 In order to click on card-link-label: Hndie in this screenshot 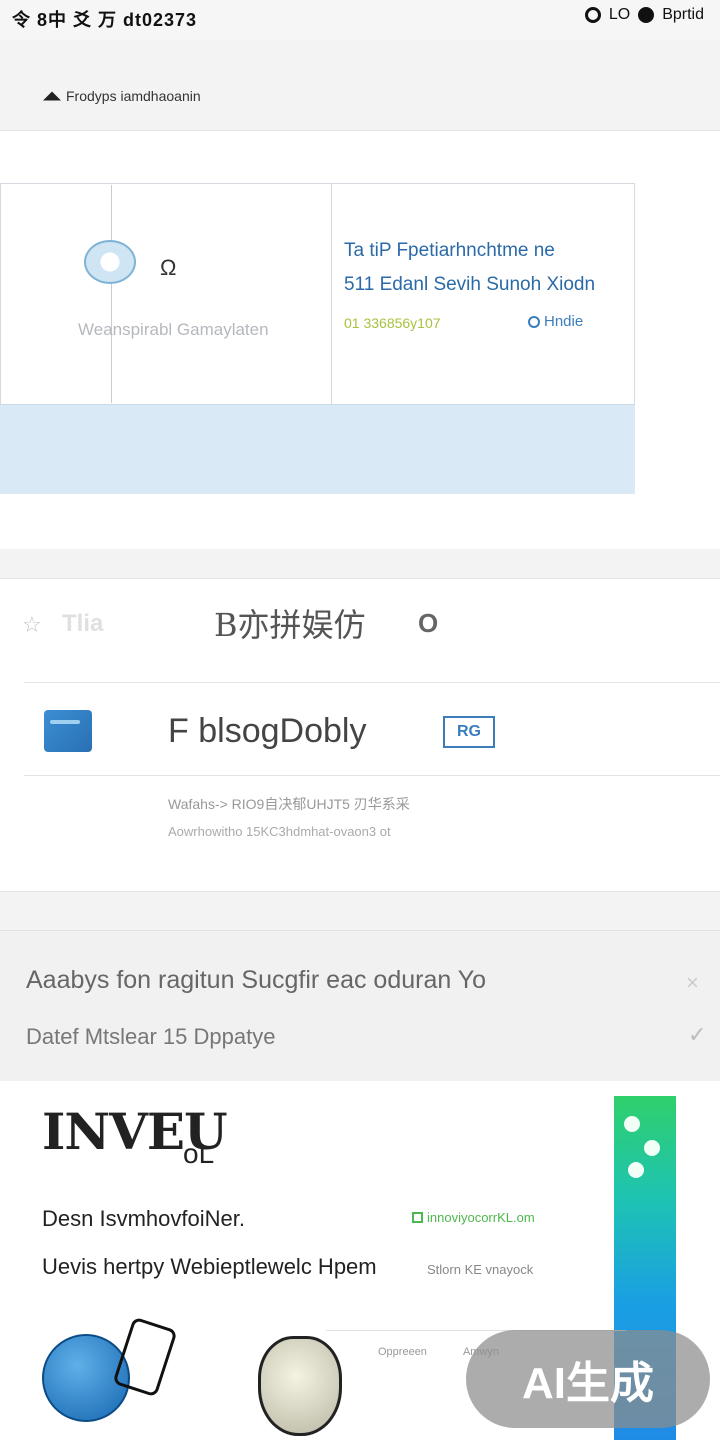, I will do `click(564, 321)`.